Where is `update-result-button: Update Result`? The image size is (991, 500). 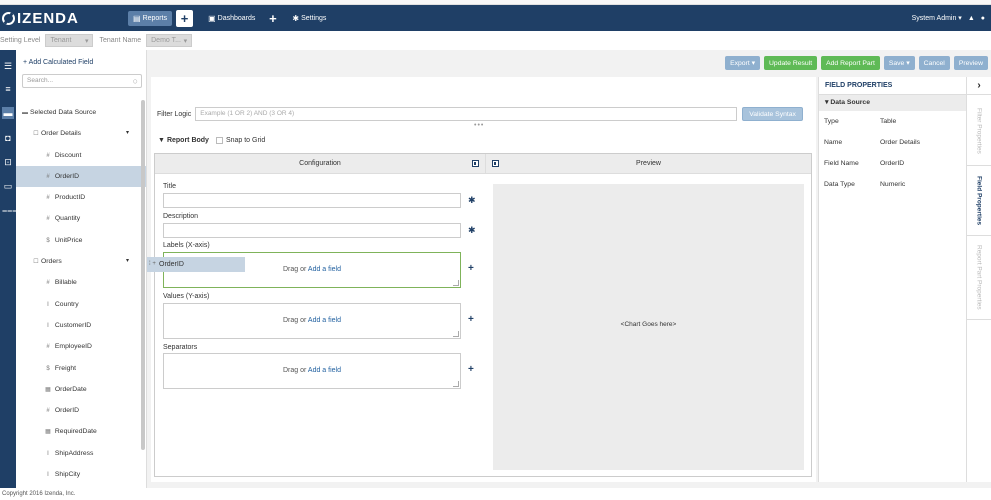
update-result-button: Update Result is located at coordinates (791, 63).